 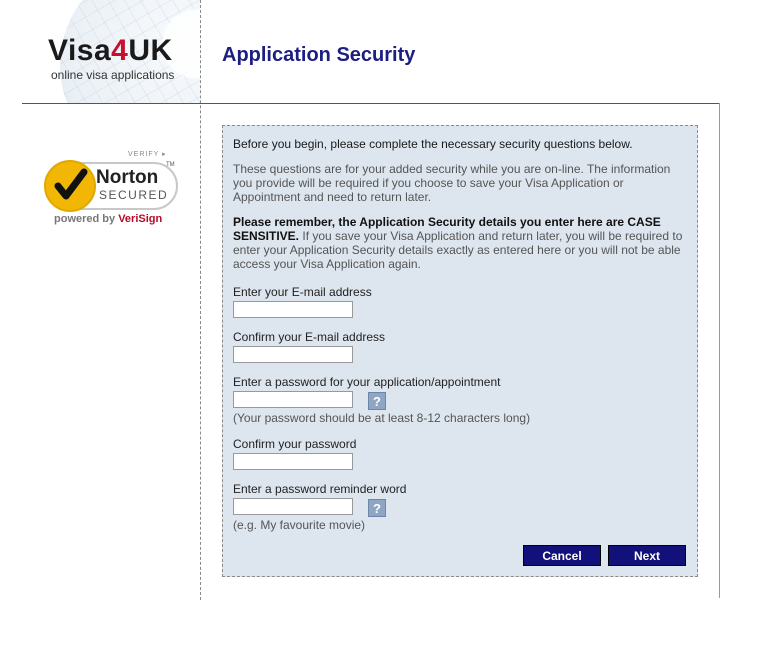 What do you see at coordinates (170, 165) in the screenshot?
I see `seal-tm-text: TM` at bounding box center [170, 165].